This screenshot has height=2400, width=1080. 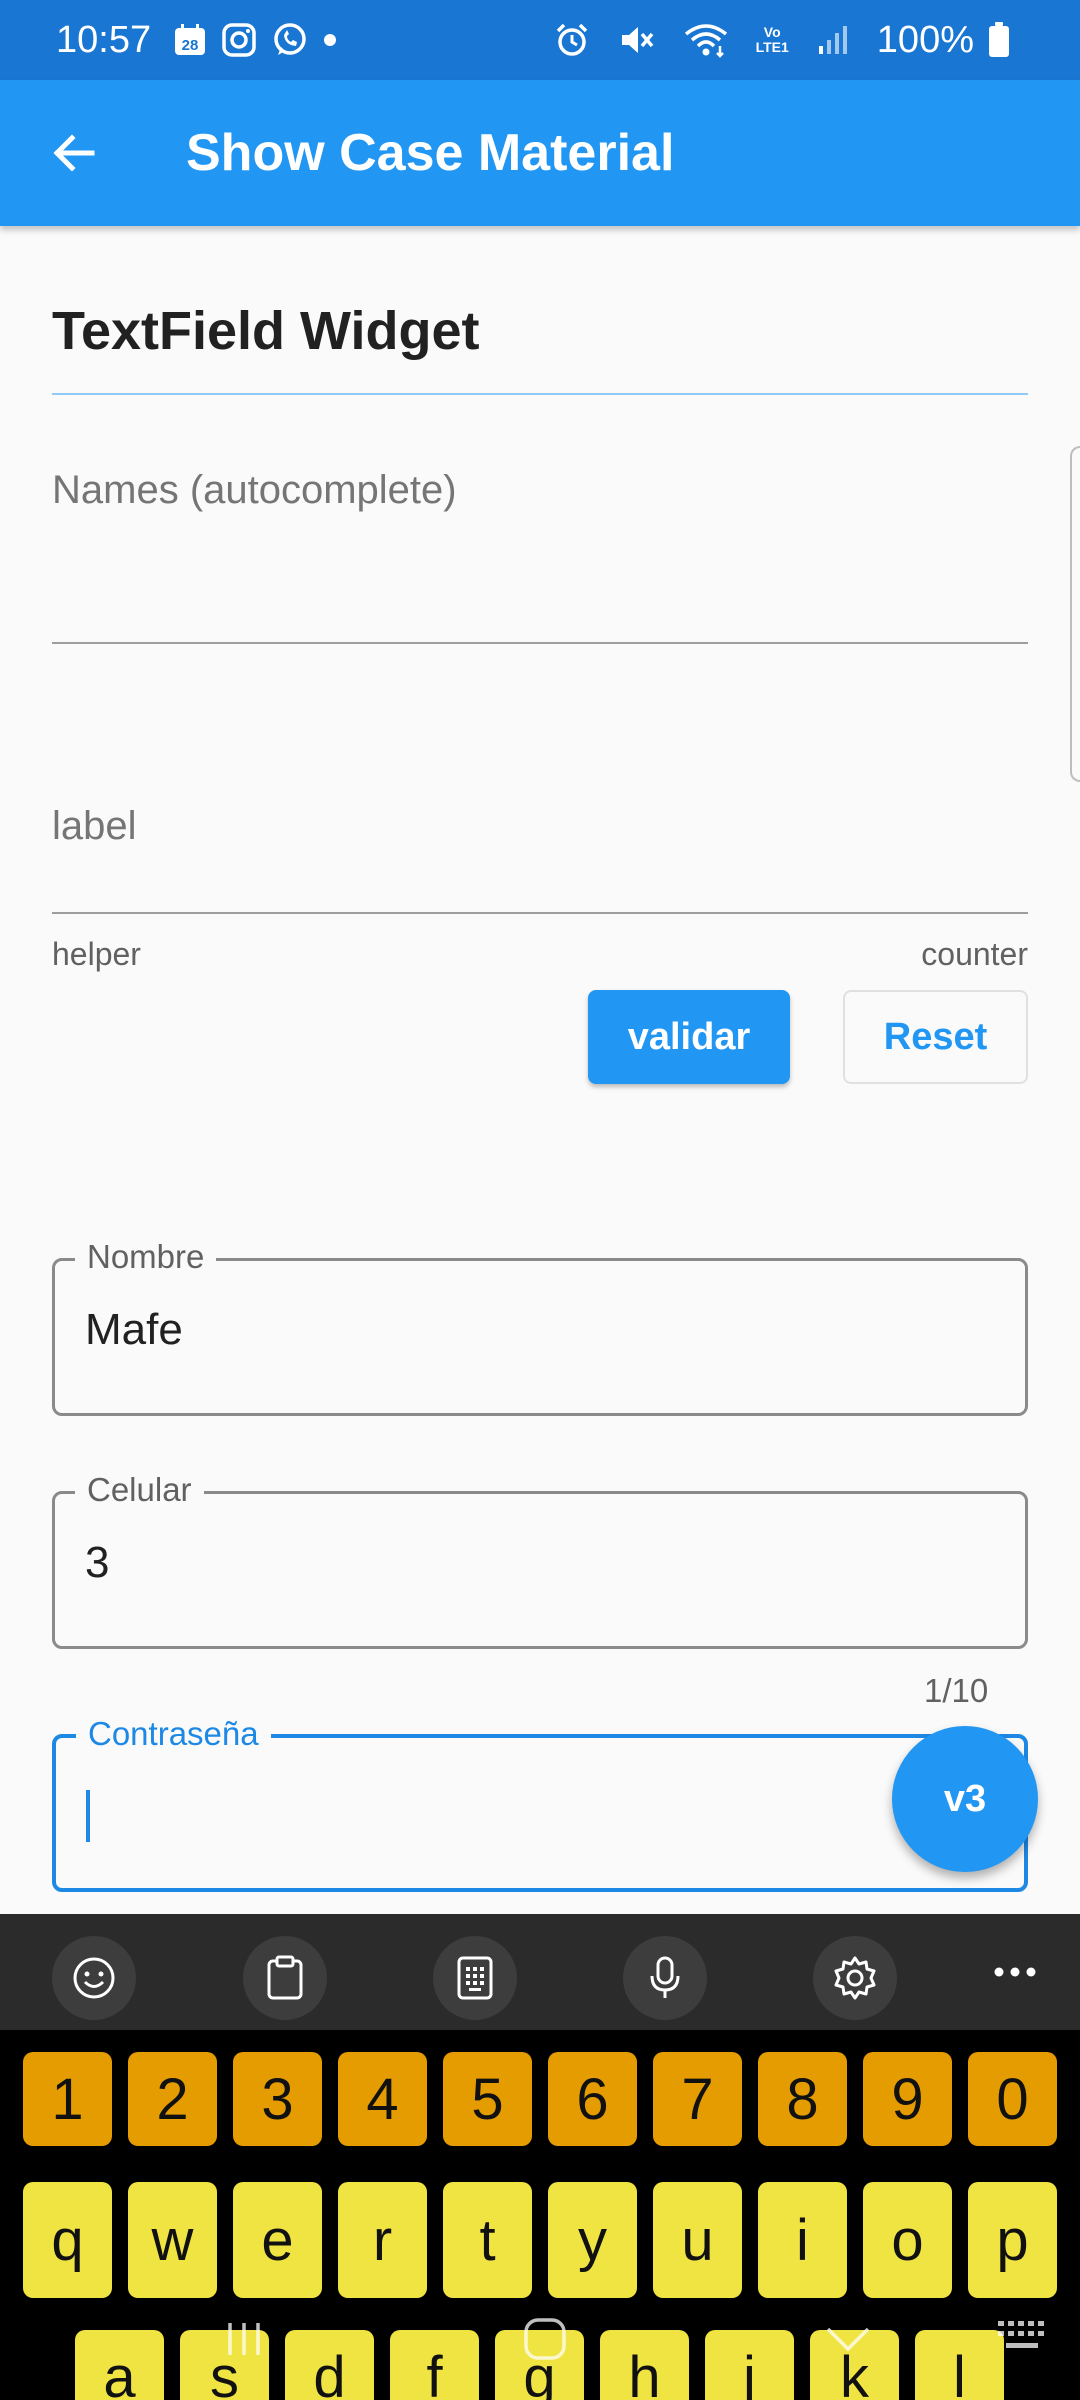 I want to click on password-label: Contraseña, so click(x=173, y=1734).